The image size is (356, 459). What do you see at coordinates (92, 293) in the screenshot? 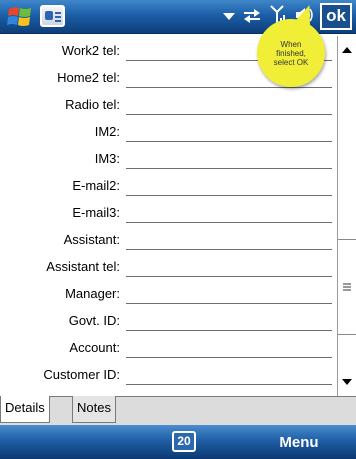
I see `field-label: Manager:` at bounding box center [92, 293].